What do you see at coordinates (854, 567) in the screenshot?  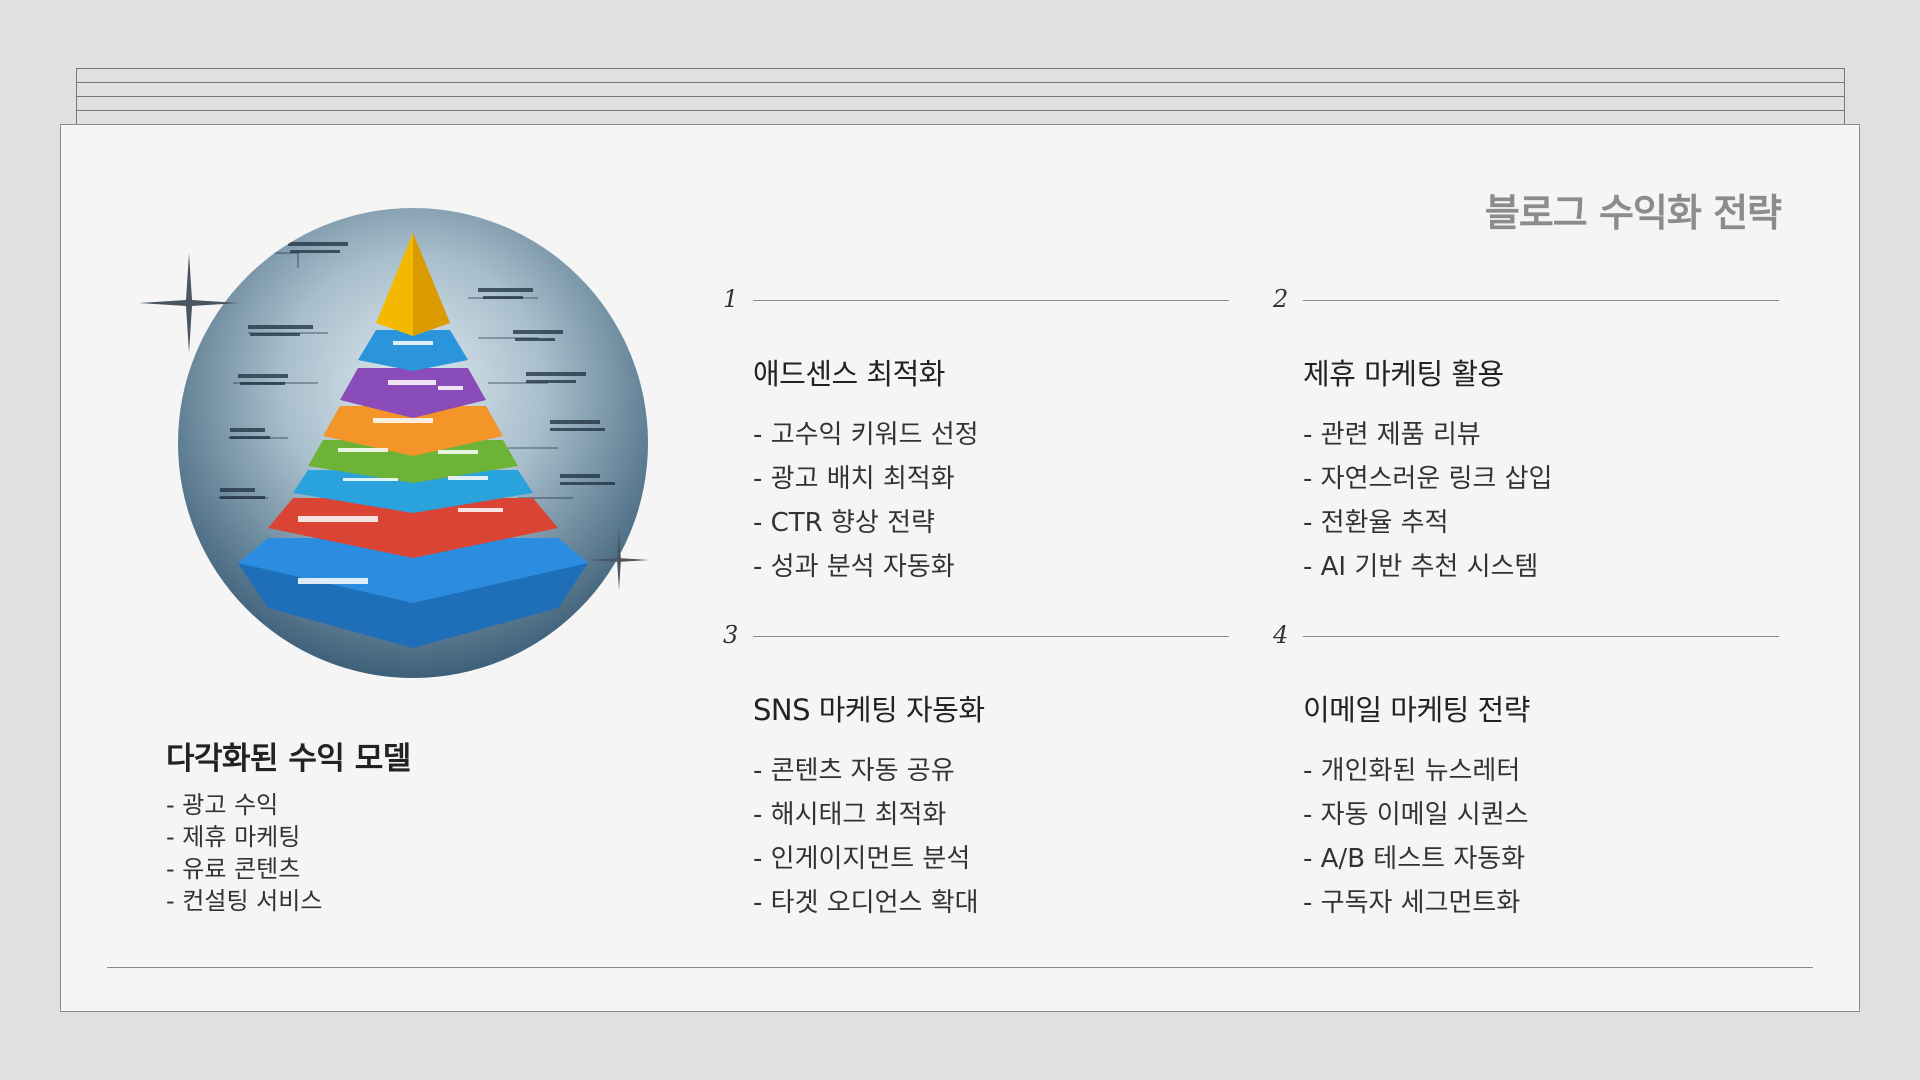 I see `list-item: - 성과 분석 자동화` at bounding box center [854, 567].